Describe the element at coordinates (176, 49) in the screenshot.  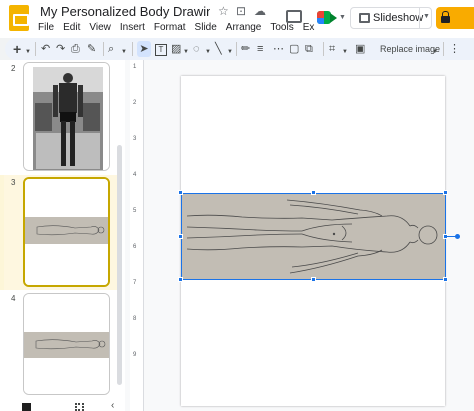
I see `image-icon: ▨` at that location.